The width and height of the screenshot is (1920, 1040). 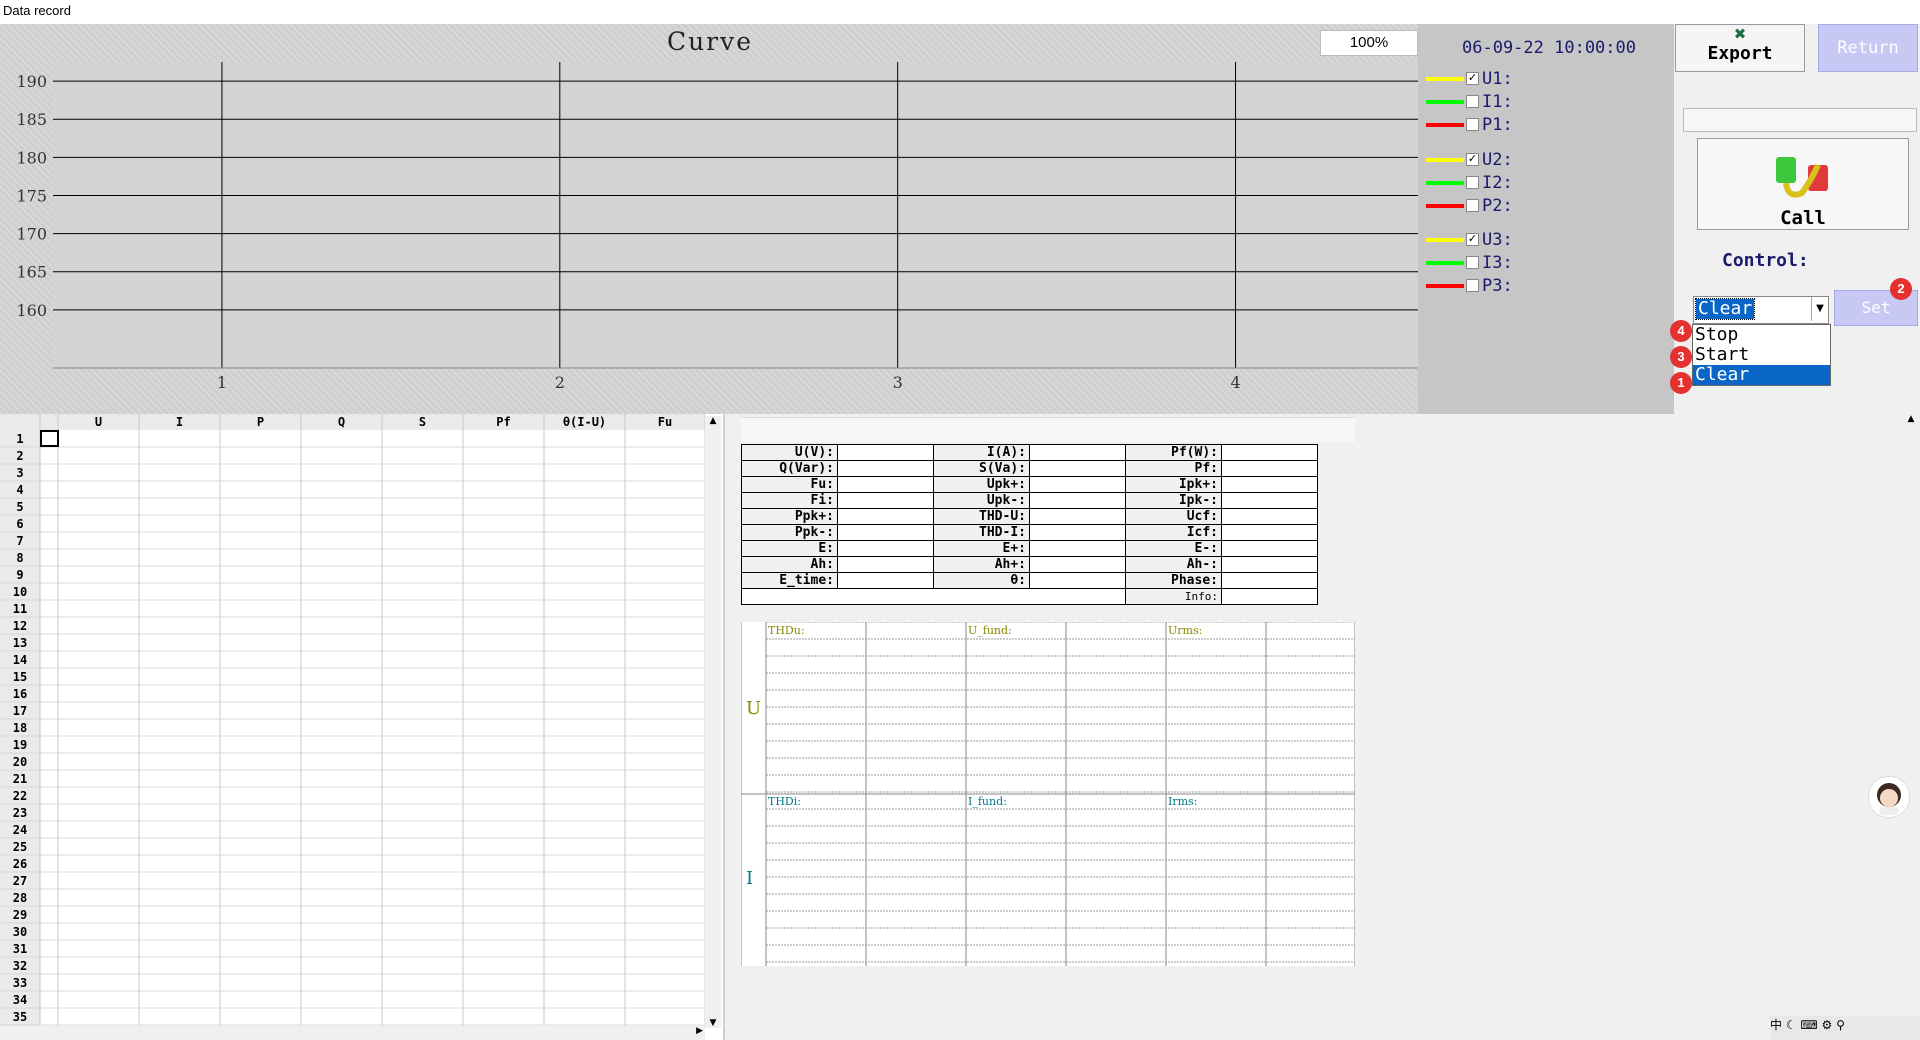 I want to click on call-button: Call, so click(x=1803, y=184).